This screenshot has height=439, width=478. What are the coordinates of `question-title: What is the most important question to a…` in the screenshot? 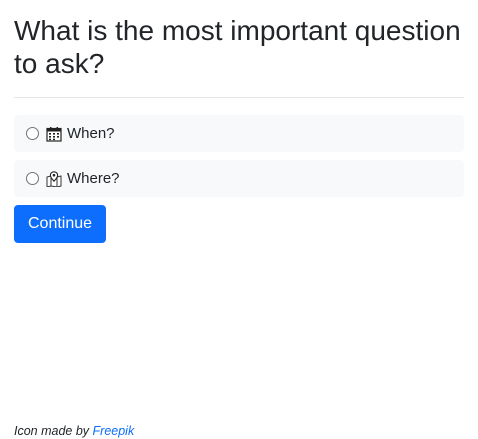 It's located at (237, 47).